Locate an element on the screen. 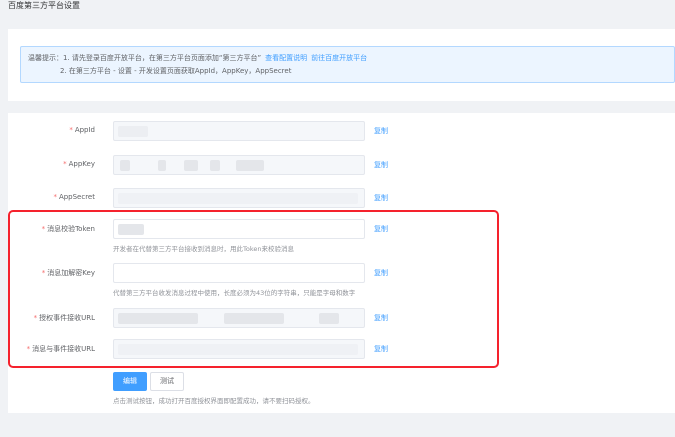 The width and height of the screenshot is (675, 437). appsecret-field is located at coordinates (239, 198).